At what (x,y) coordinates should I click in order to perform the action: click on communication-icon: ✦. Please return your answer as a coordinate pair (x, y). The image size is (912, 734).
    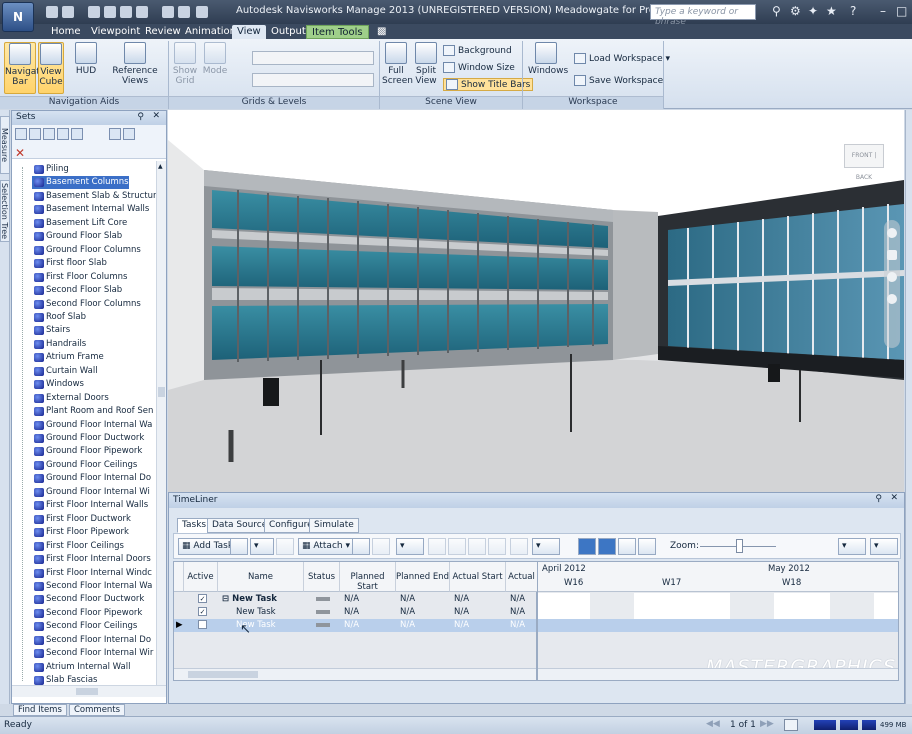
    Looking at the image, I should click on (813, 11).